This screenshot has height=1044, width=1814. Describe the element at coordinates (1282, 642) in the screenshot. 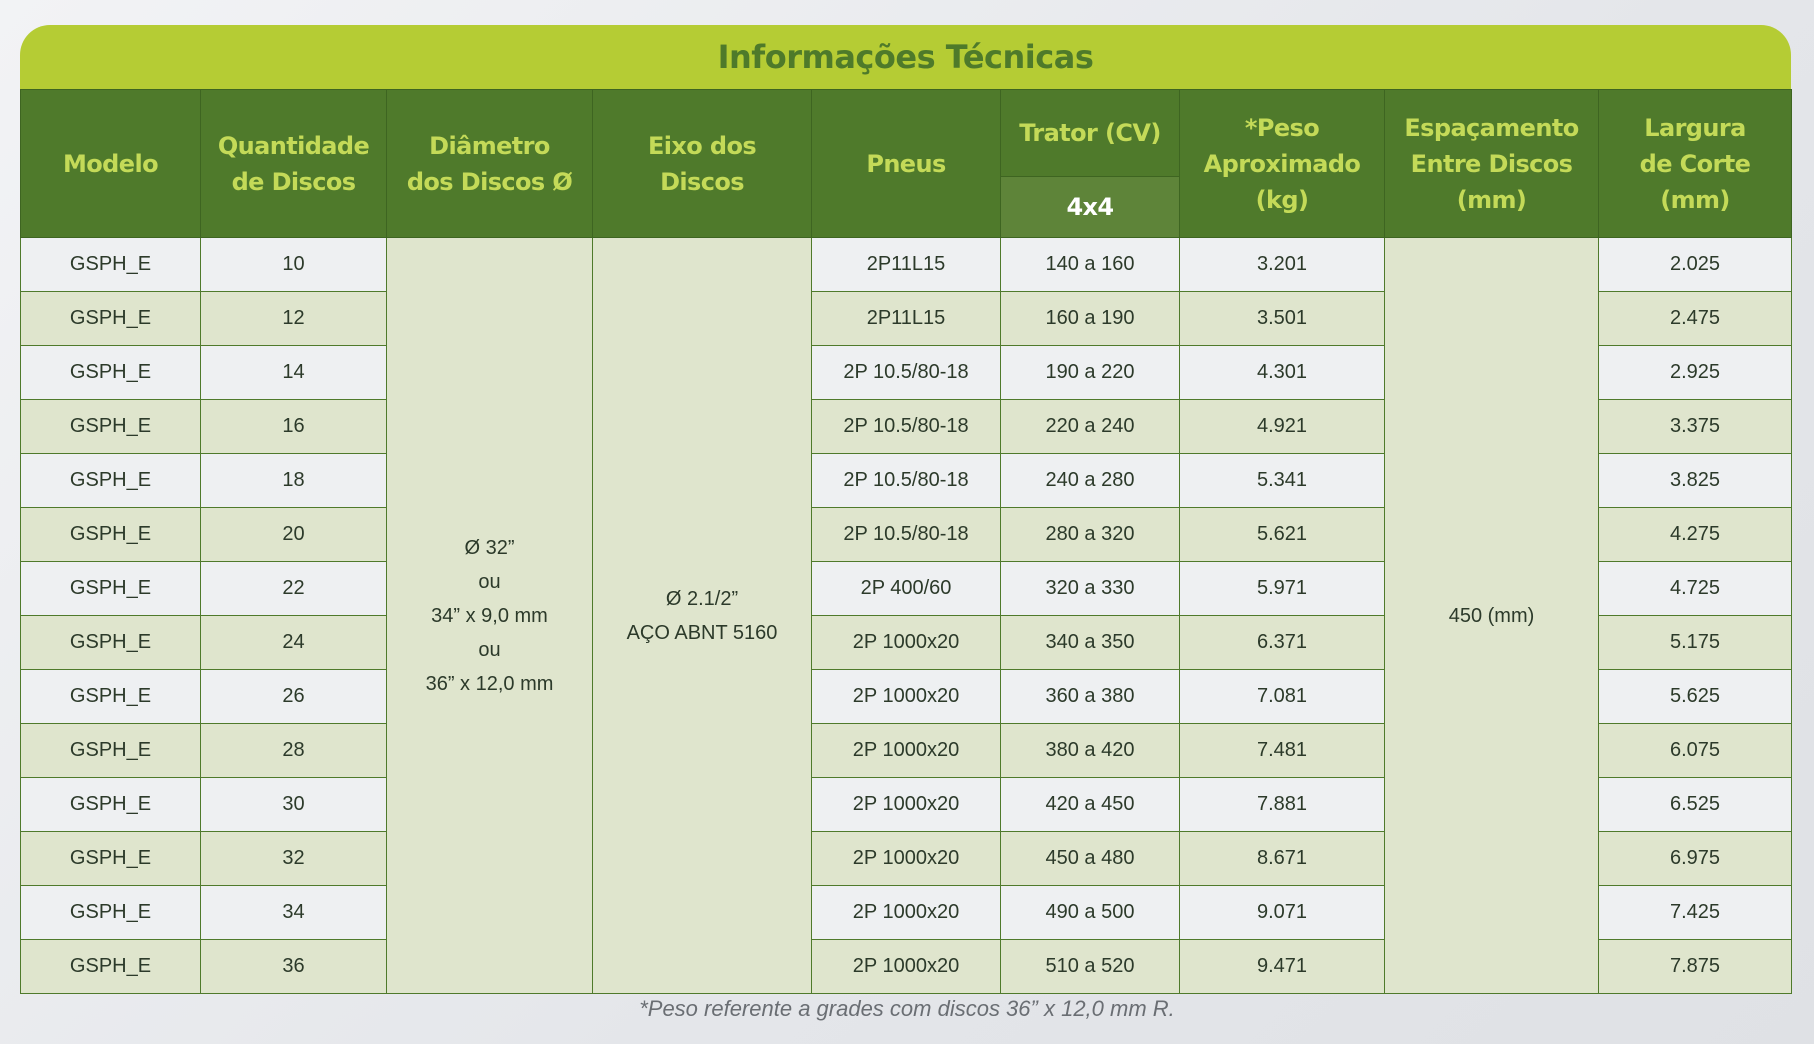

I see `cell-peso: 6.371` at that location.